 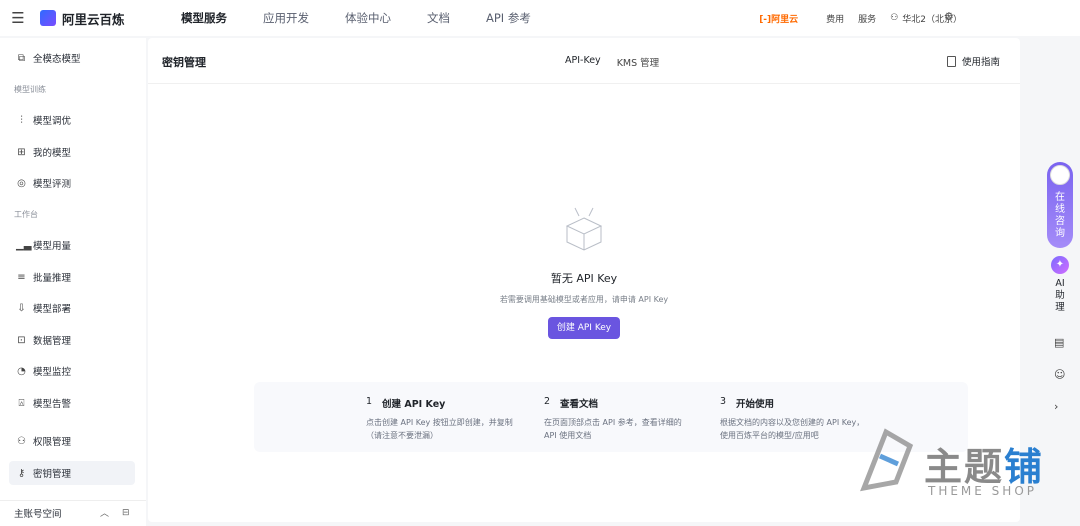 What do you see at coordinates (52, 278) in the screenshot?
I see `sidebar-item-label: 批量推理` at bounding box center [52, 278].